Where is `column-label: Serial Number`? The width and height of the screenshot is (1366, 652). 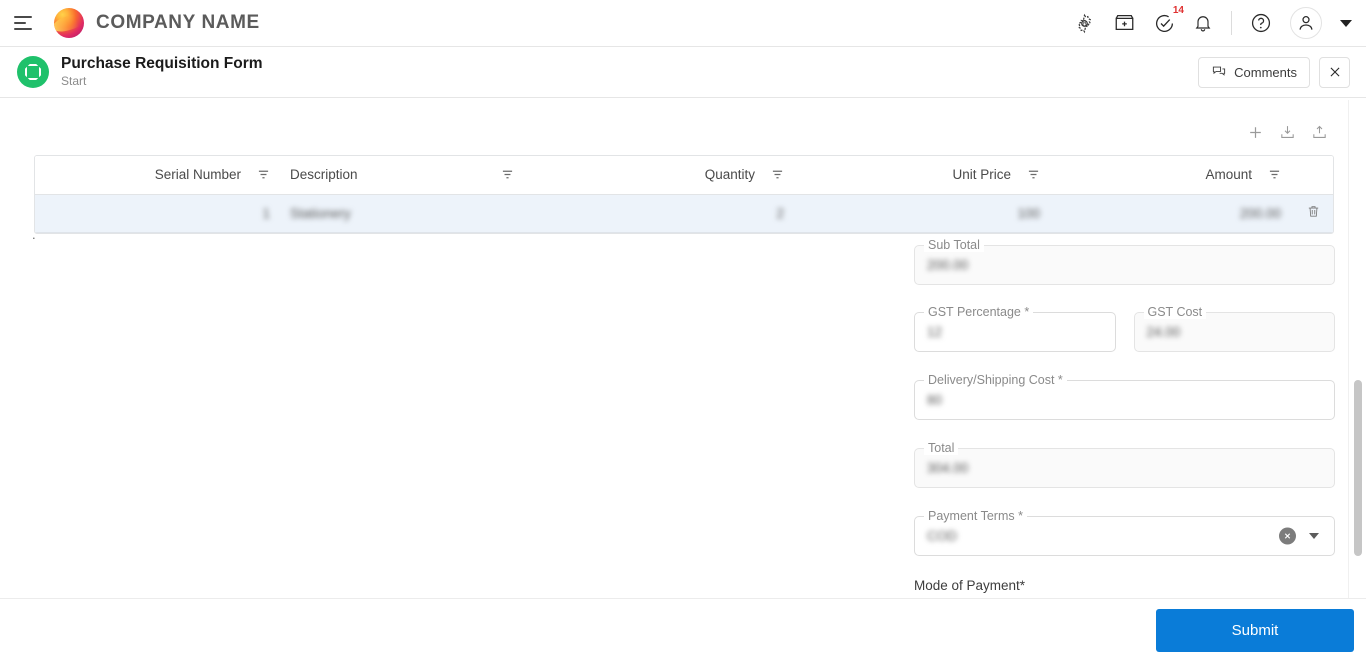 column-label: Serial Number is located at coordinates (197, 175).